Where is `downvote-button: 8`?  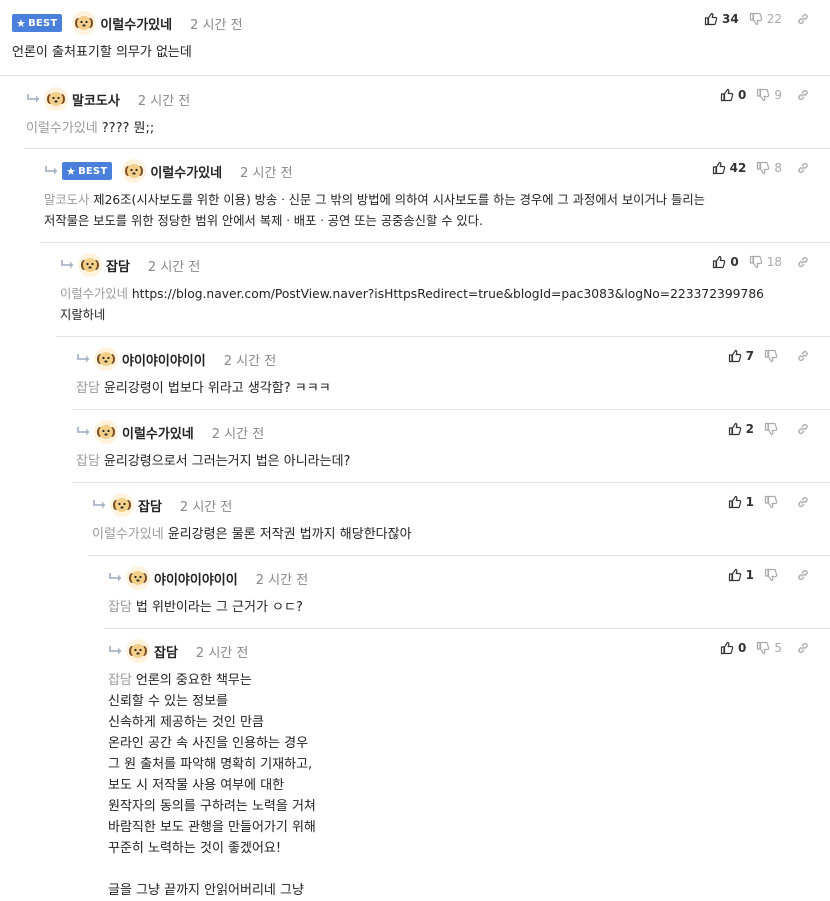 downvote-button: 8 is located at coordinates (769, 168).